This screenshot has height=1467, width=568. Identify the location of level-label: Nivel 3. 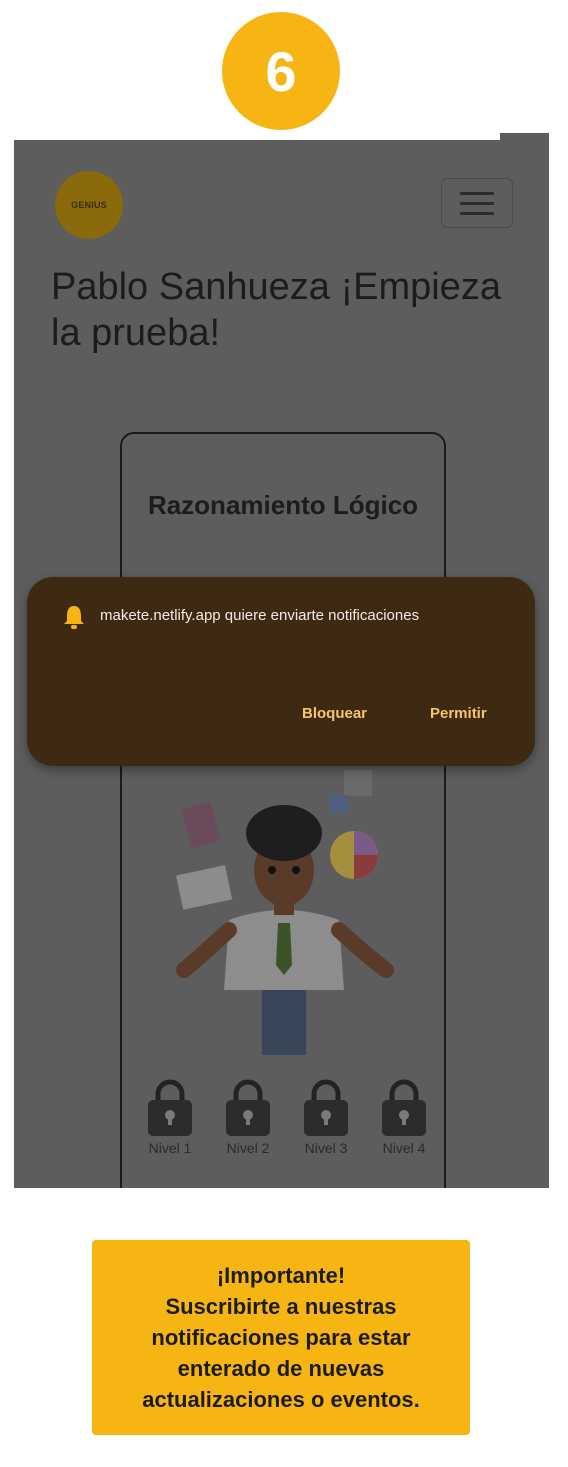
(326, 1148).